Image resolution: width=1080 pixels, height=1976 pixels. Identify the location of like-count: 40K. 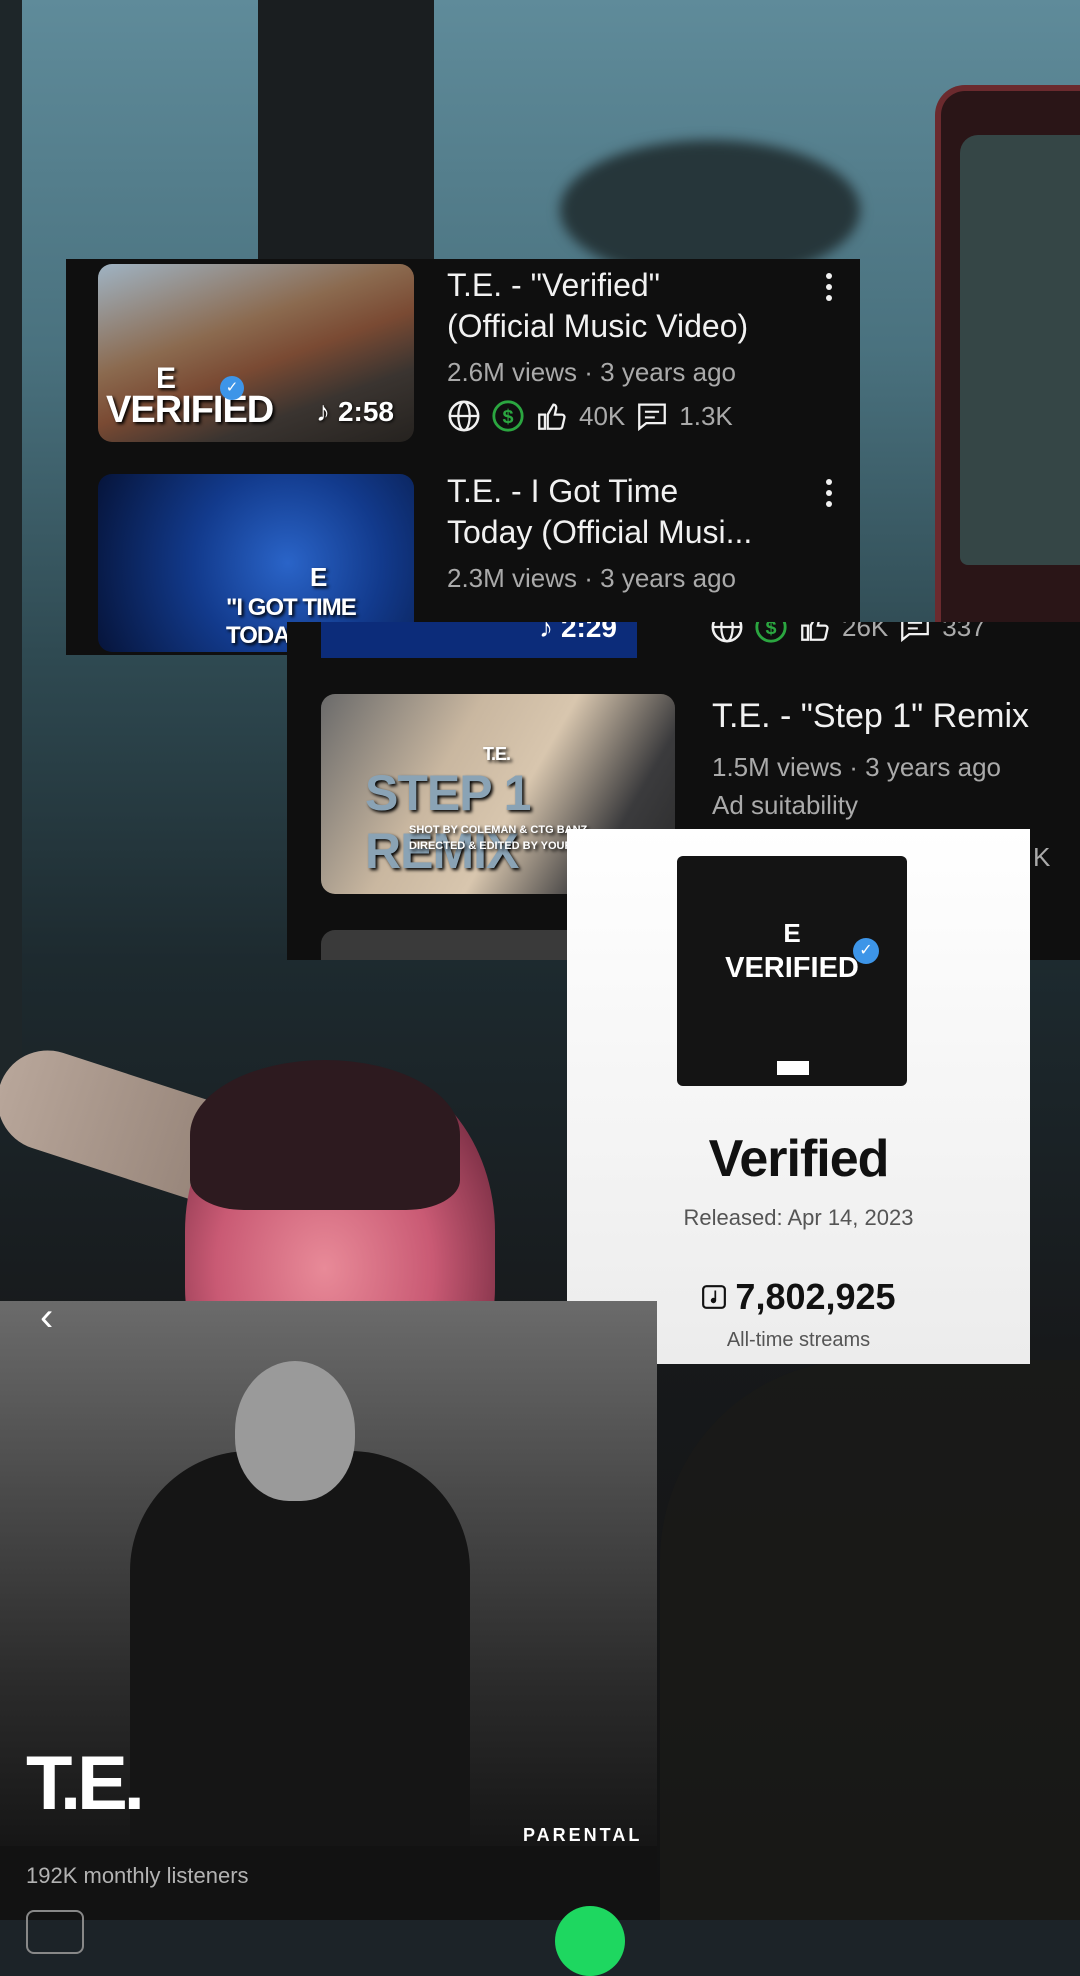
(602, 415).